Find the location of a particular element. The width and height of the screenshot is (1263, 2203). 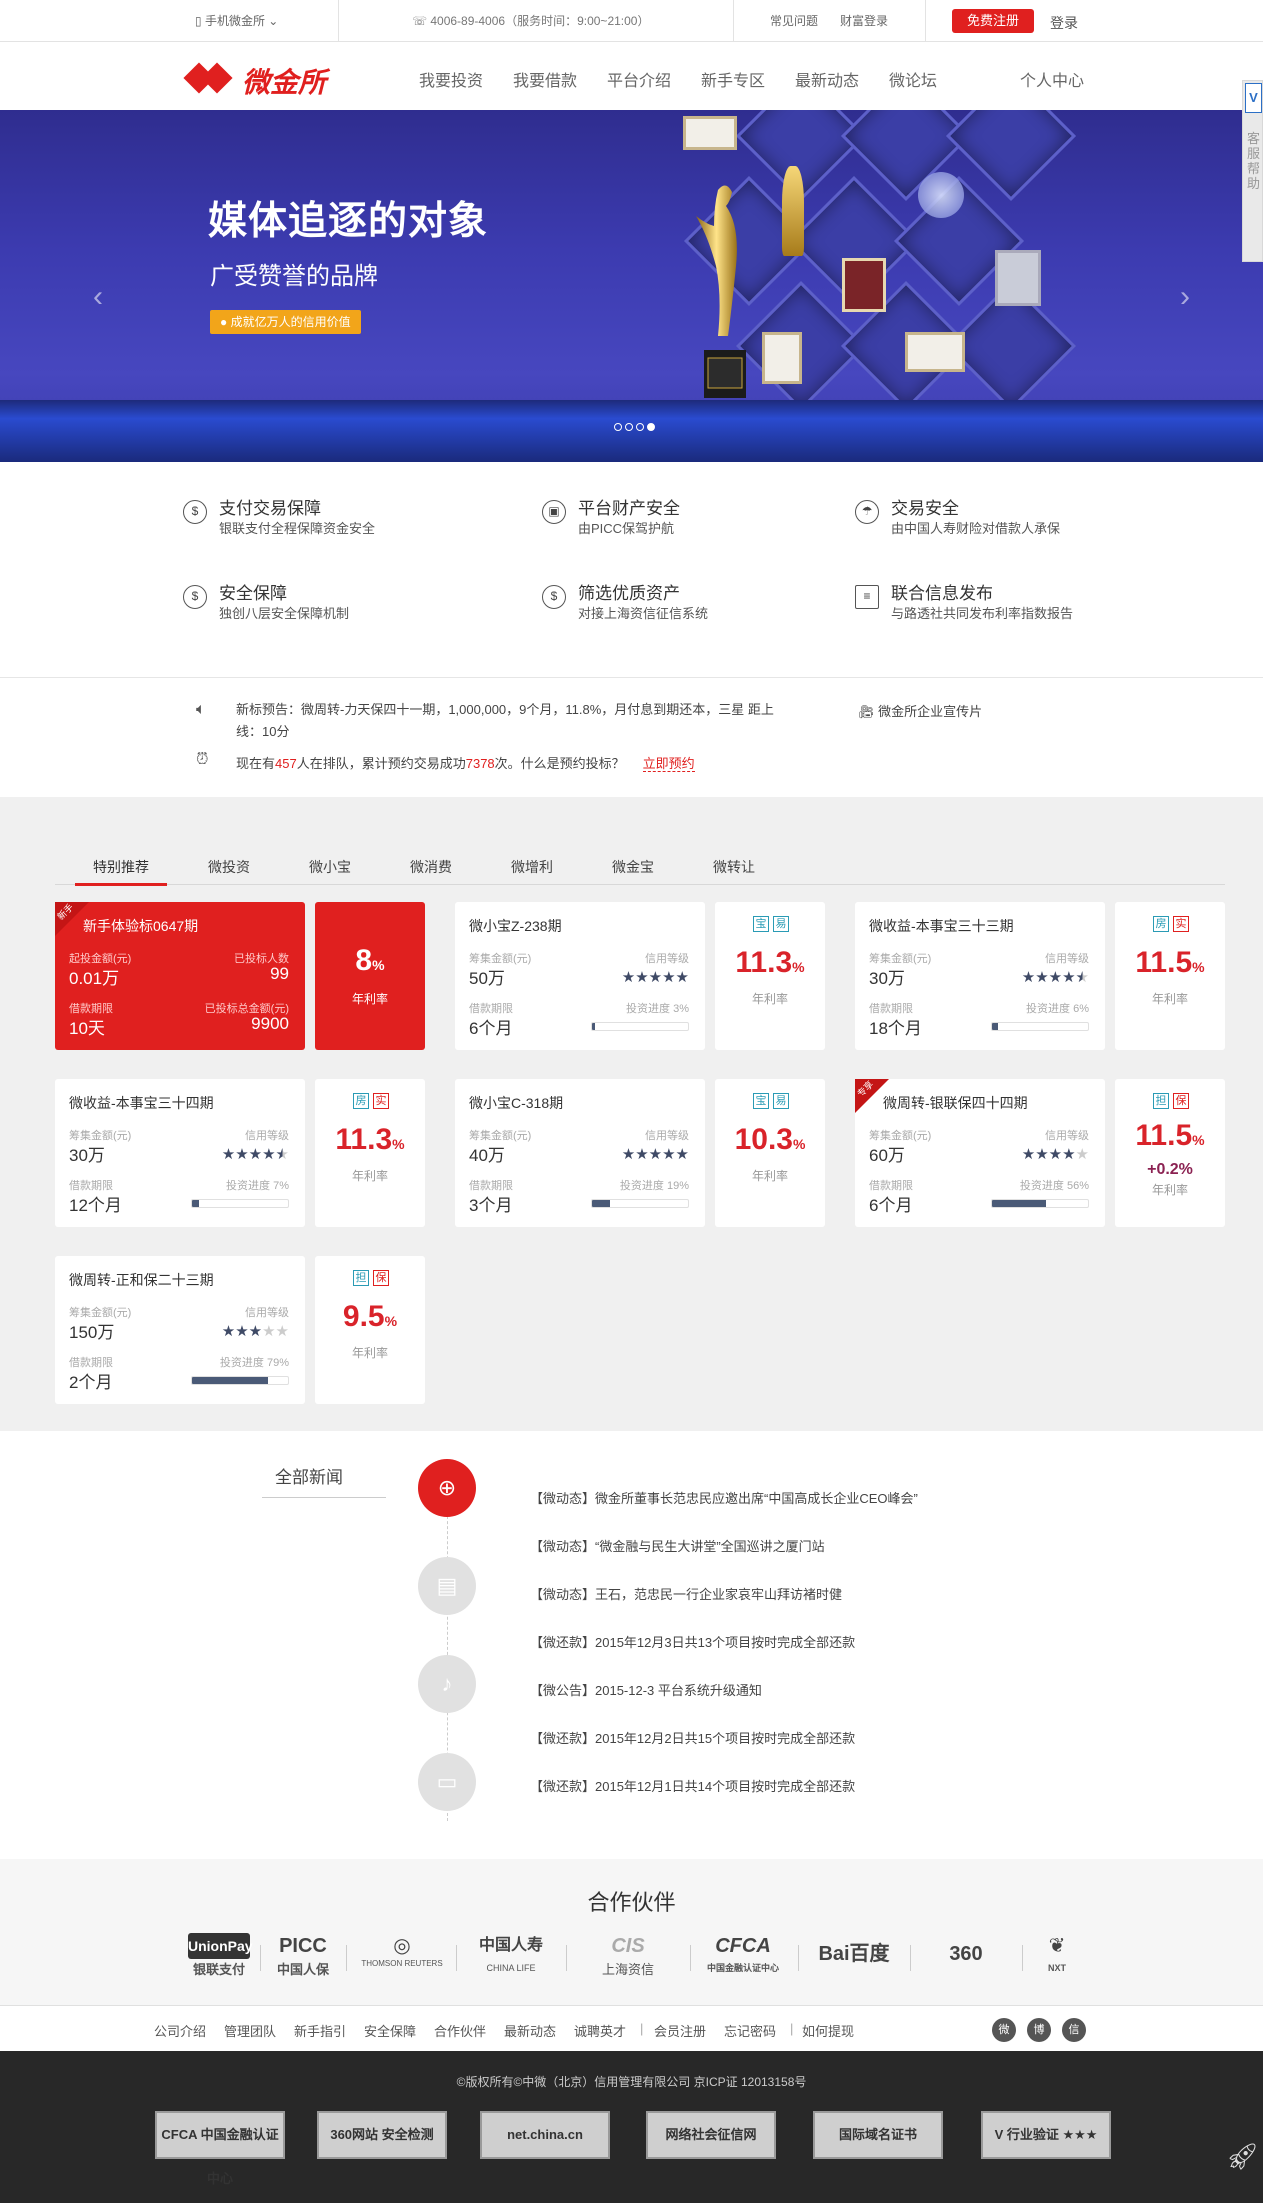

footer-link: 公司介绍 is located at coordinates (180, 2030).